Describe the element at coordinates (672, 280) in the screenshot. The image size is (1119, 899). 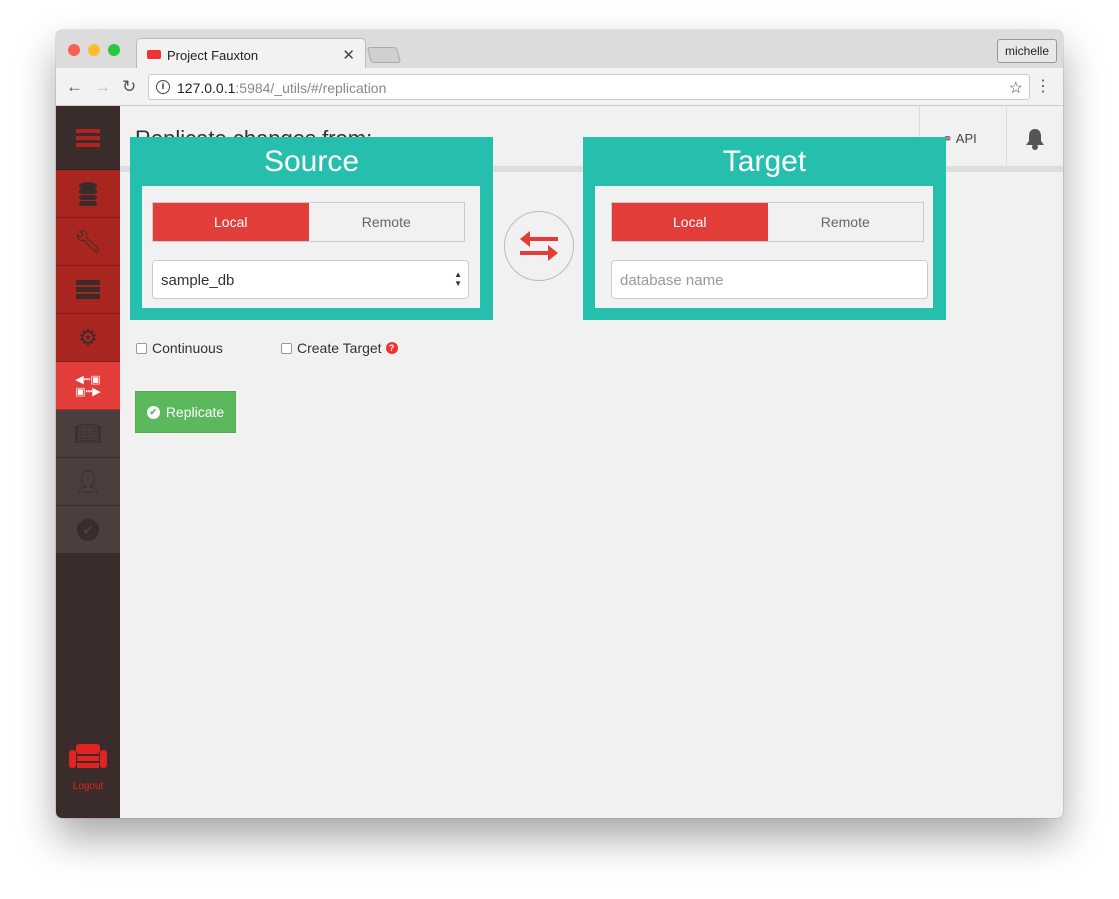
I see `target-database-placeholder: database name` at that location.